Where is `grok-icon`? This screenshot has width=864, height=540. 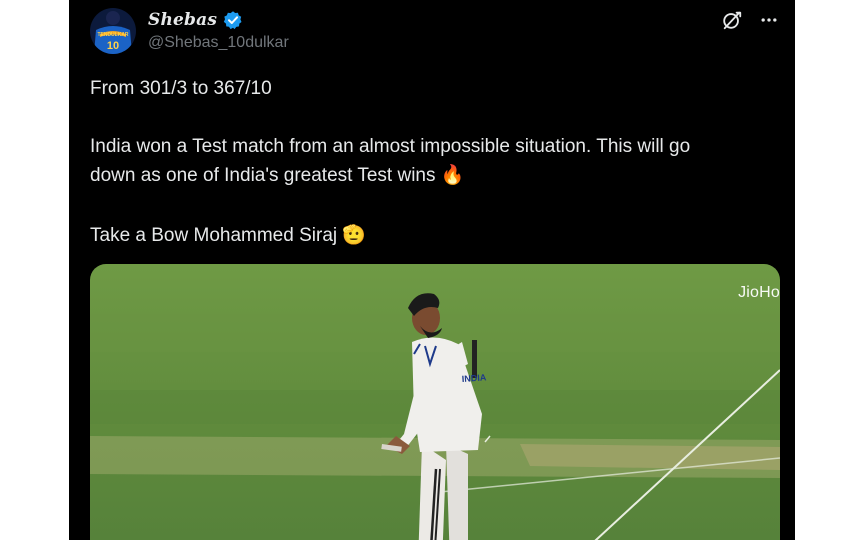 grok-icon is located at coordinates (732, 20).